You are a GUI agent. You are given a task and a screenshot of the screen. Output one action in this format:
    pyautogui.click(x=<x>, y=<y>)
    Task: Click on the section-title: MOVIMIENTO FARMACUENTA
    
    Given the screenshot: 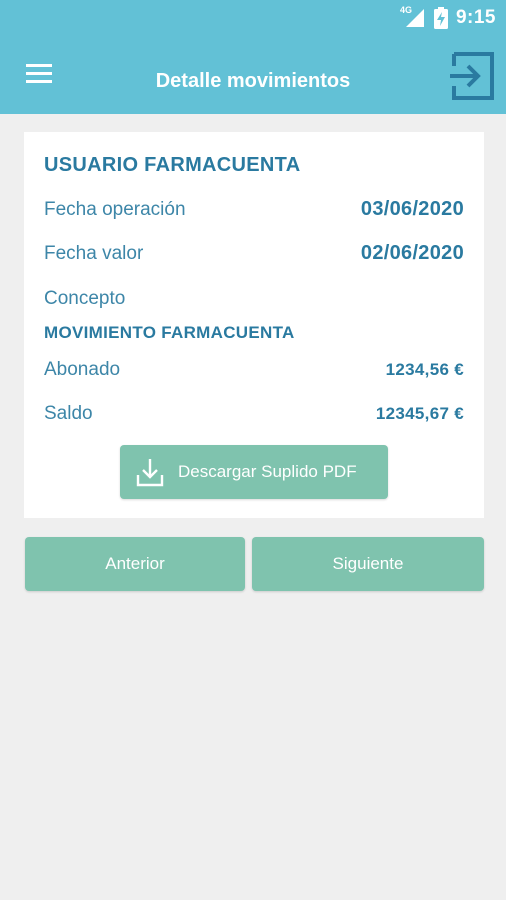 What is the action you would take?
    pyautogui.click(x=169, y=332)
    